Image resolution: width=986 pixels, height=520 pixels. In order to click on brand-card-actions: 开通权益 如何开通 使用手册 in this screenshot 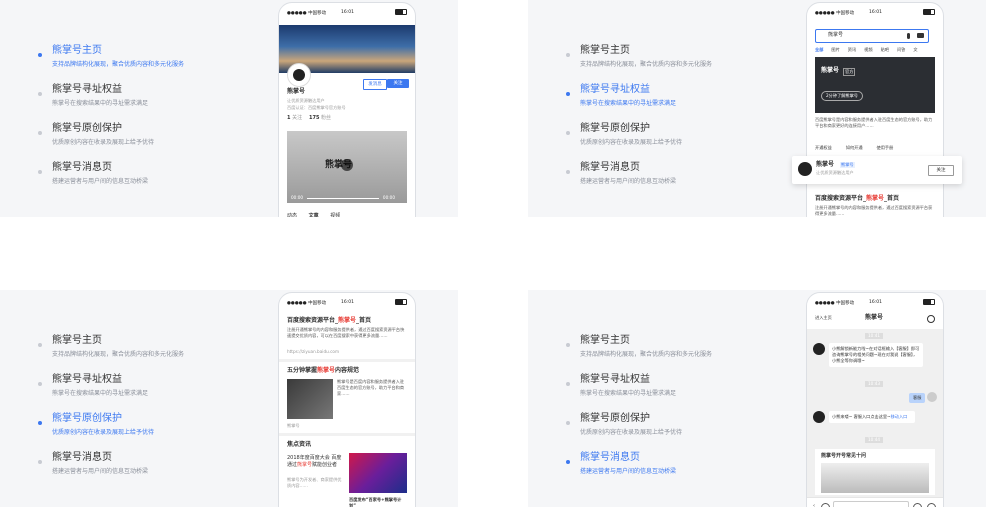, I will do `click(875, 148)`.